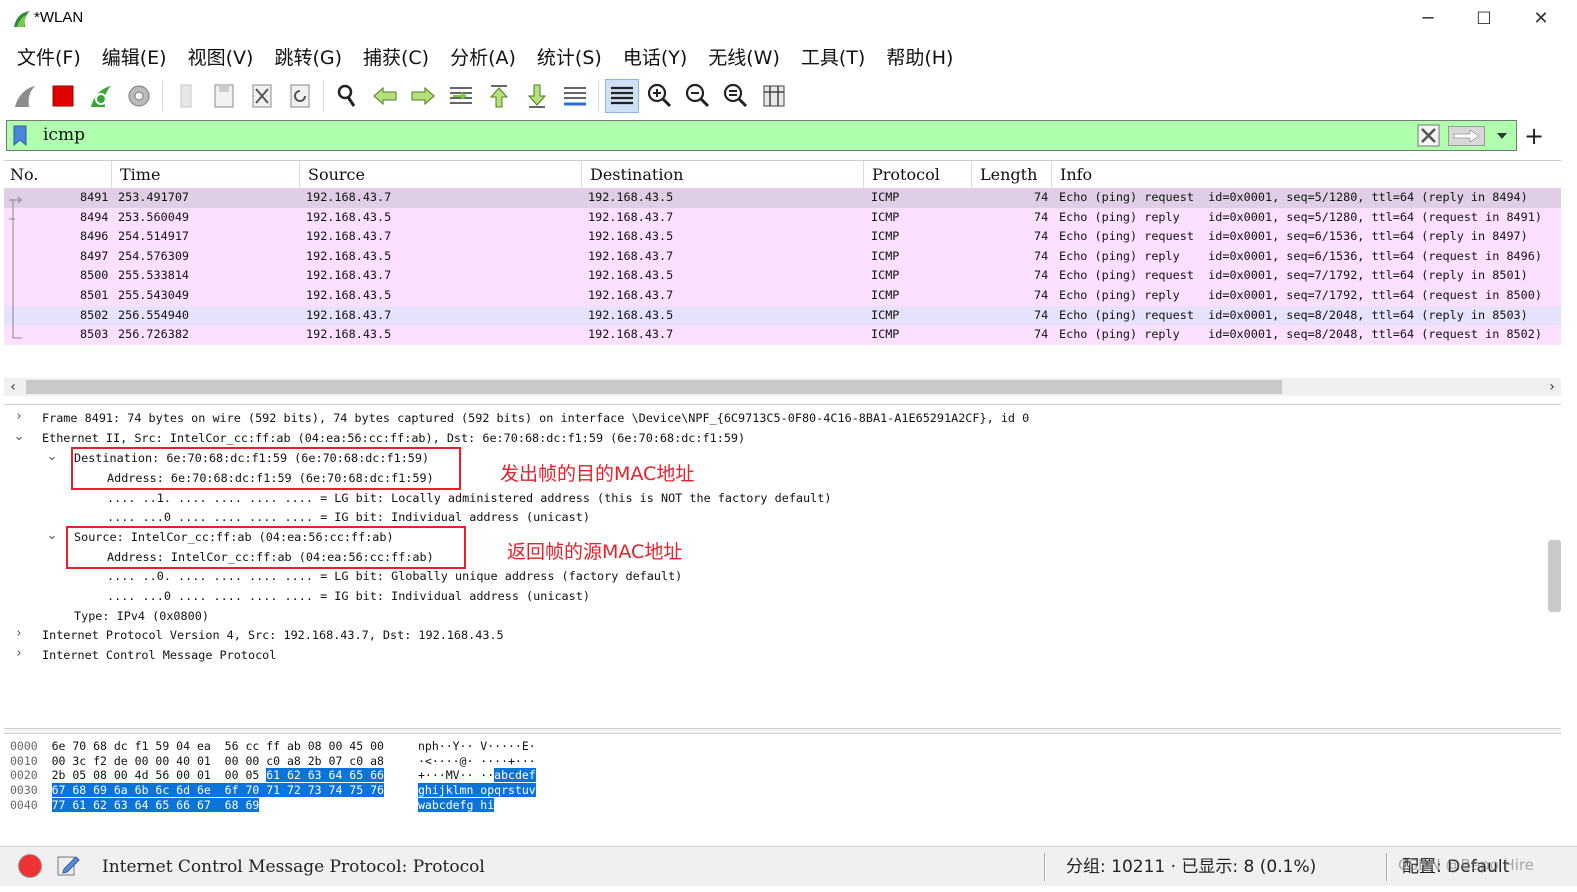 This screenshot has height=892, width=1577. Describe the element at coordinates (68, 865) in the screenshot. I see `edit-comment-icon` at that location.